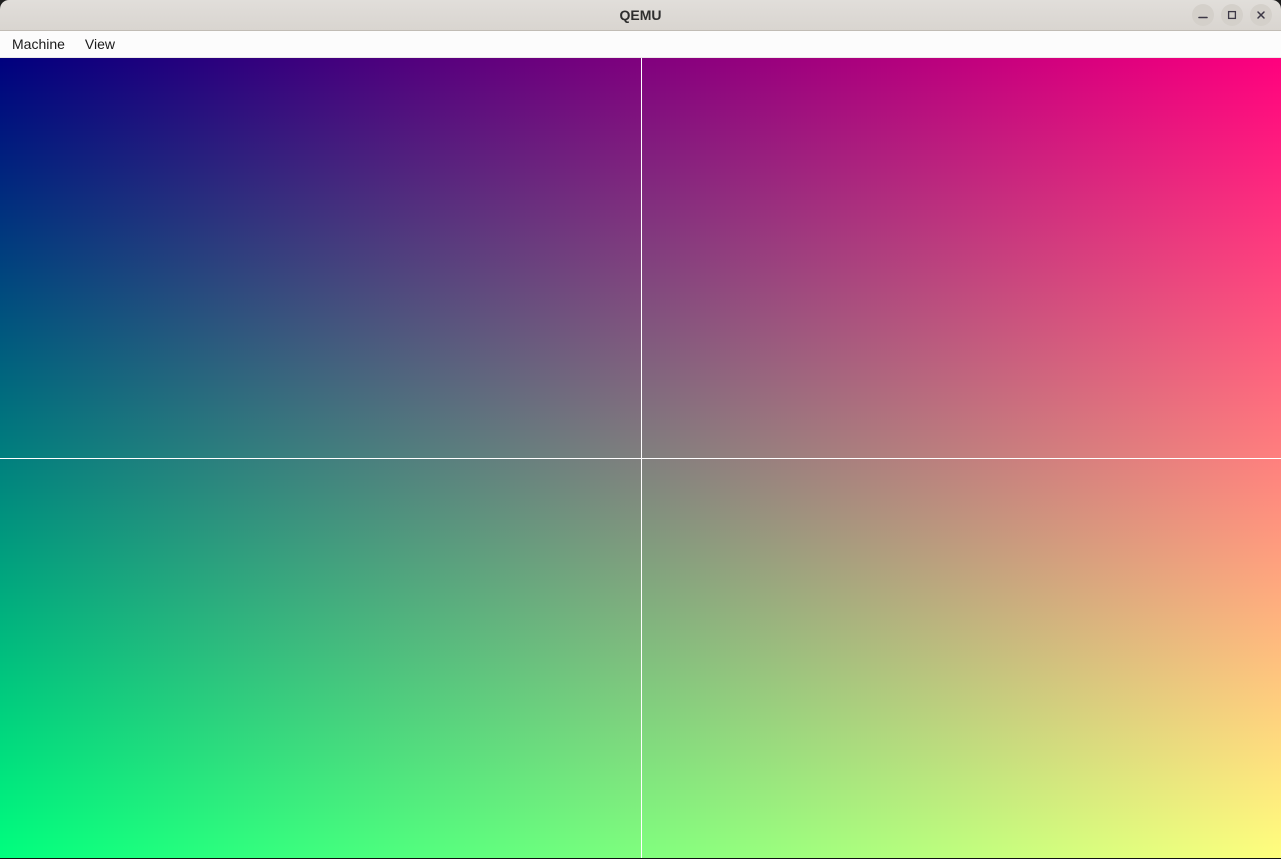 The height and width of the screenshot is (859, 1281). I want to click on titlebar: QEMU, so click(640, 15).